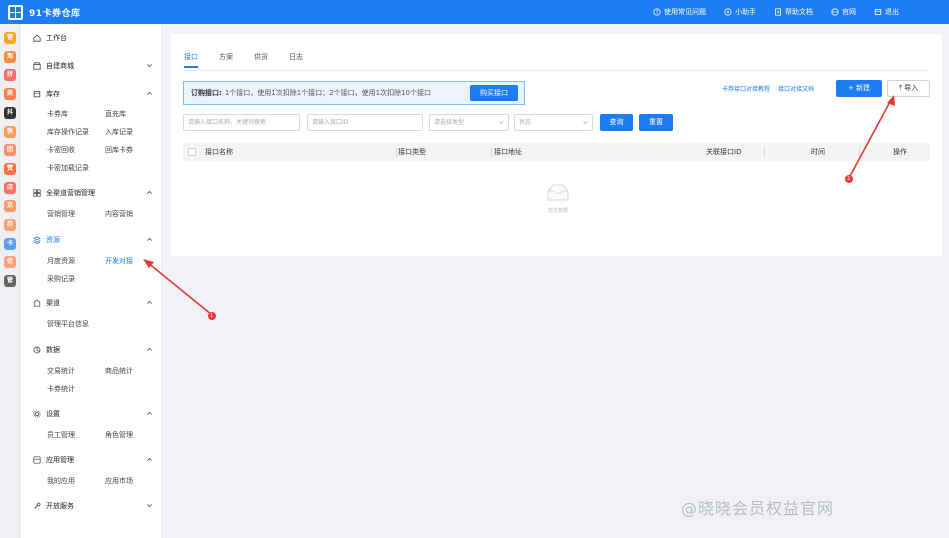 This screenshot has width=949, height=538. I want to click on empty-box-icon, so click(558, 192).